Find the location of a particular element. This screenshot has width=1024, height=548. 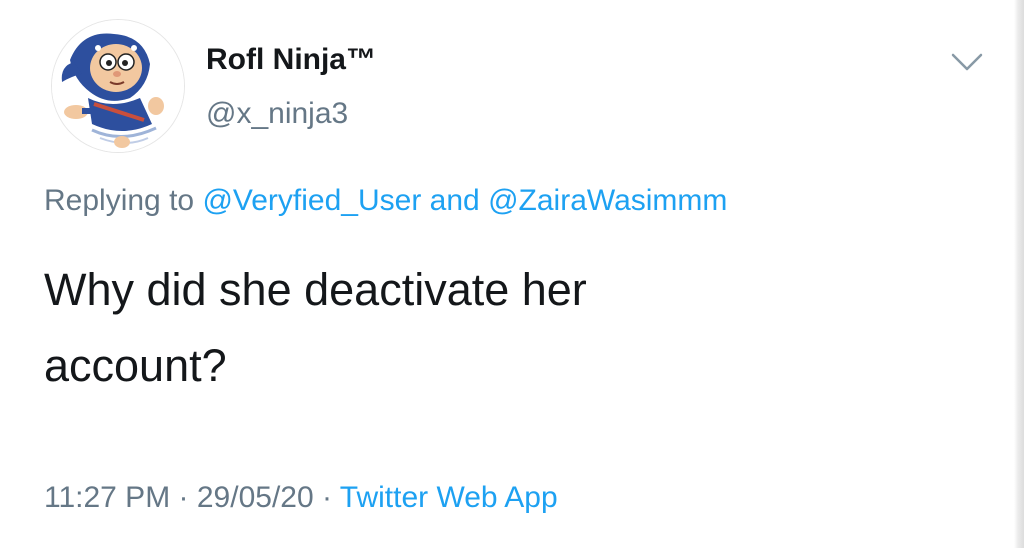

tweet-meta: 11:27 PM · 29/05/20 · Twitter Web App is located at coordinates (301, 498).